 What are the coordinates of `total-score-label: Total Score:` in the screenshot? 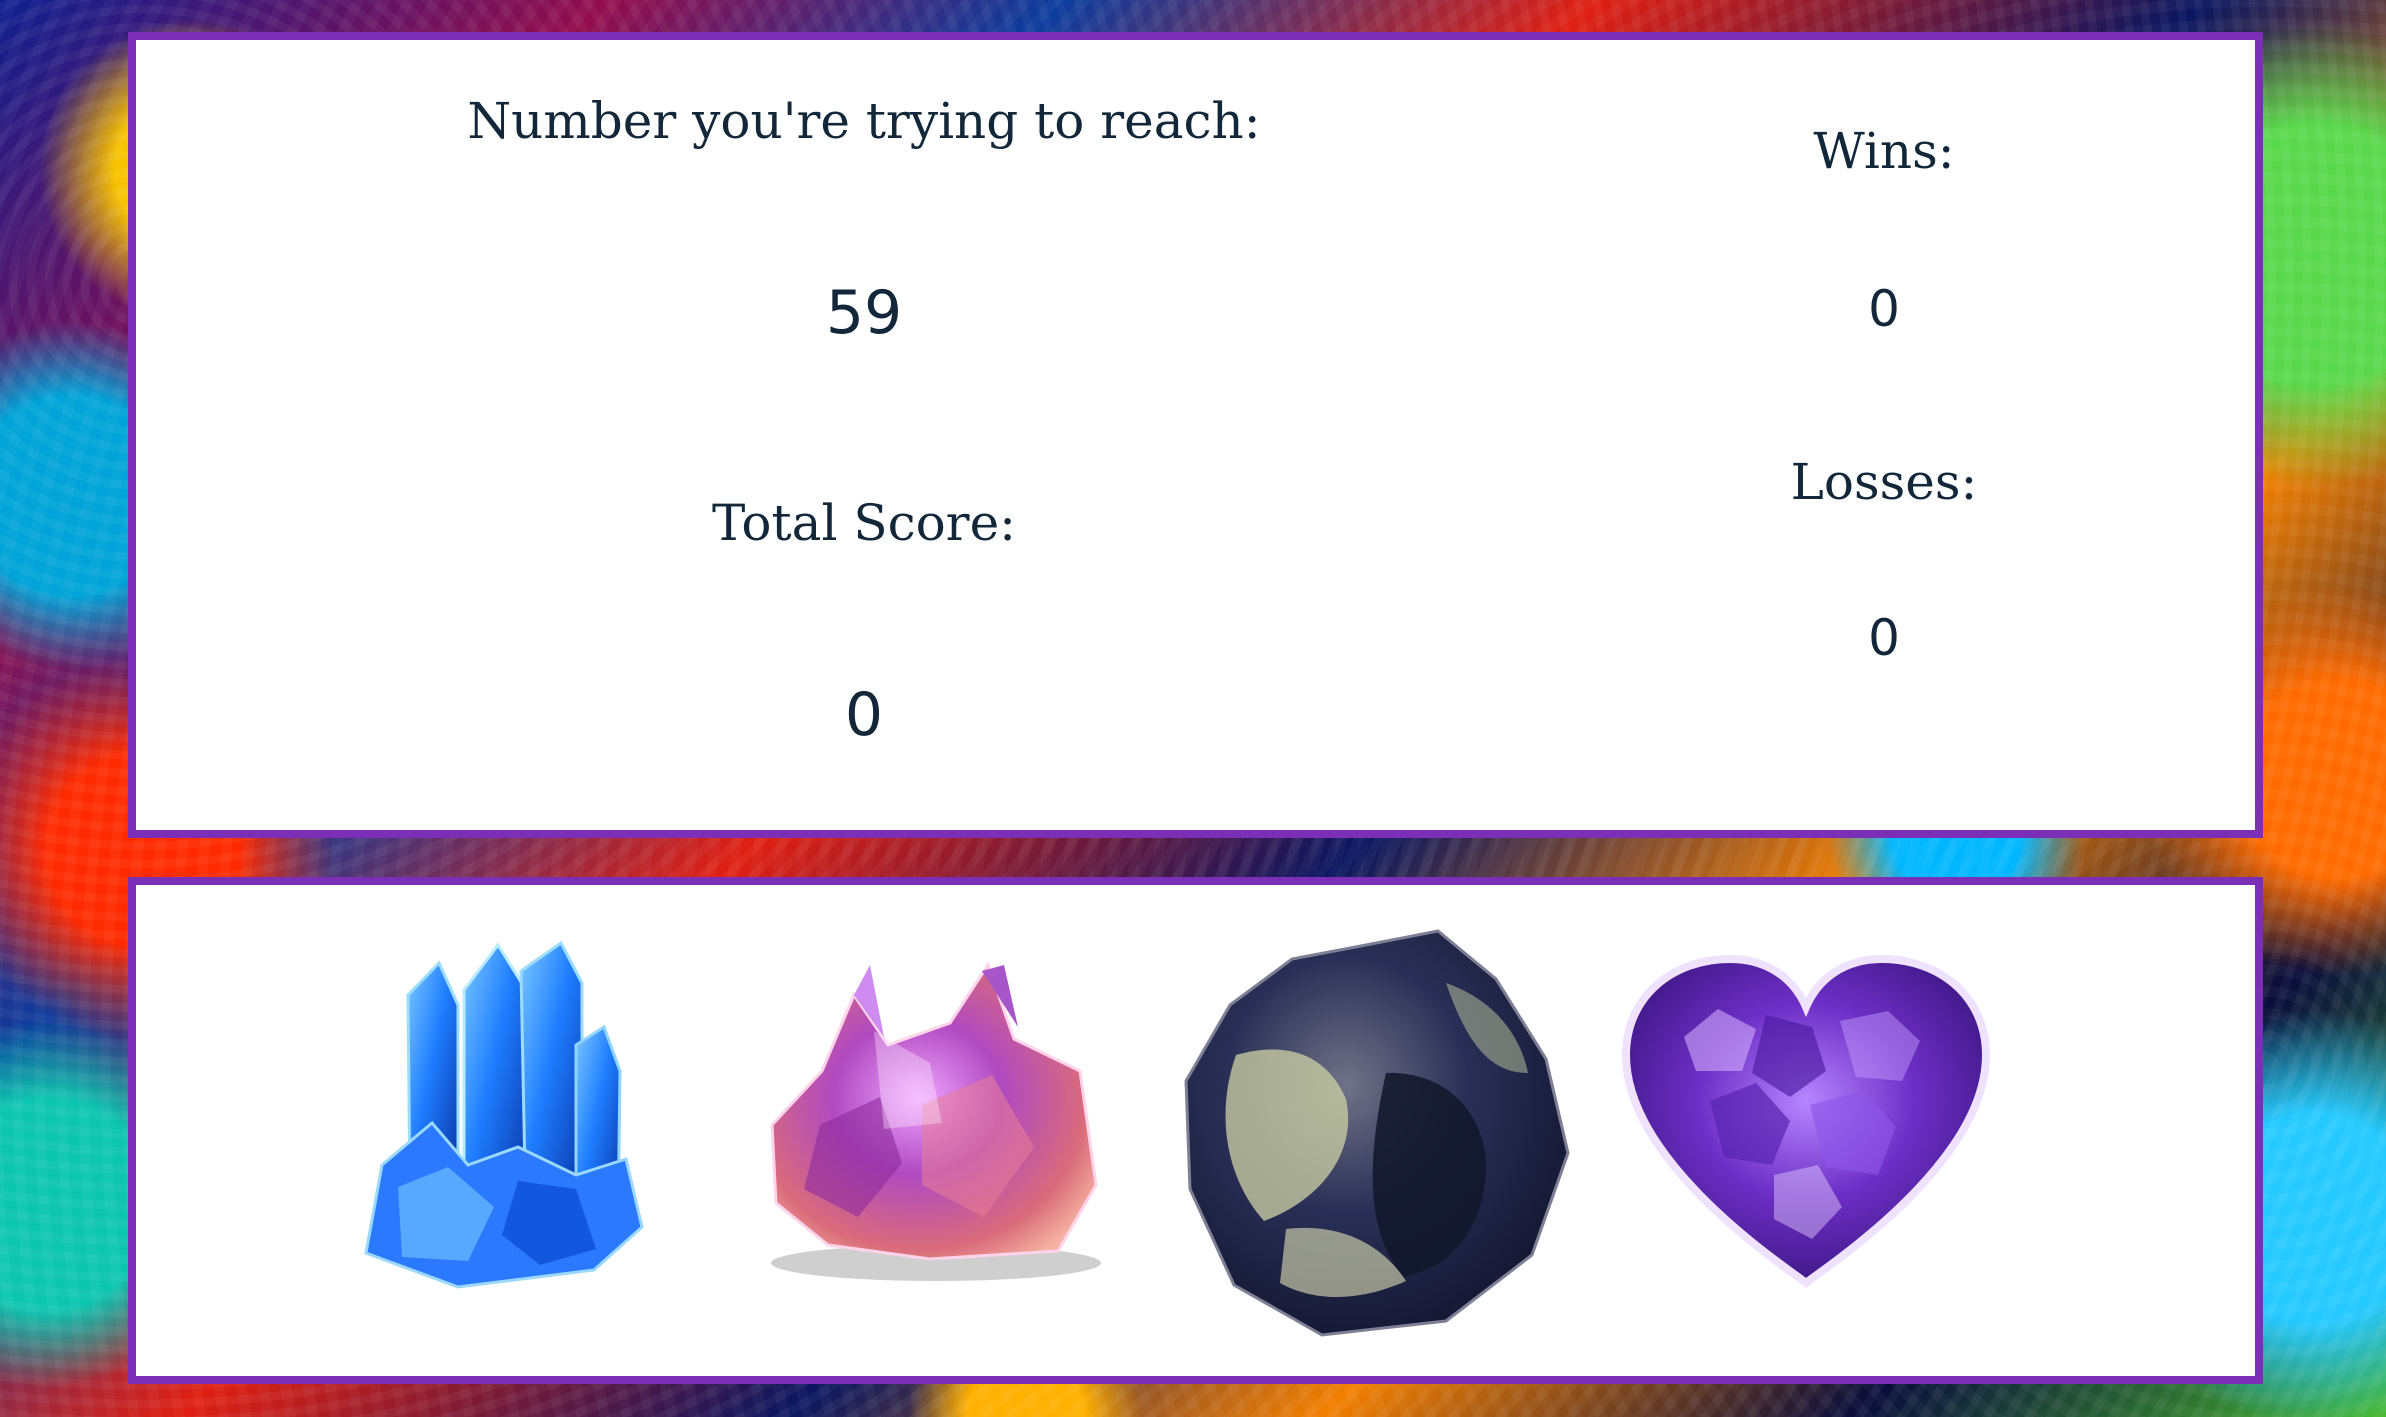 It's located at (864, 523).